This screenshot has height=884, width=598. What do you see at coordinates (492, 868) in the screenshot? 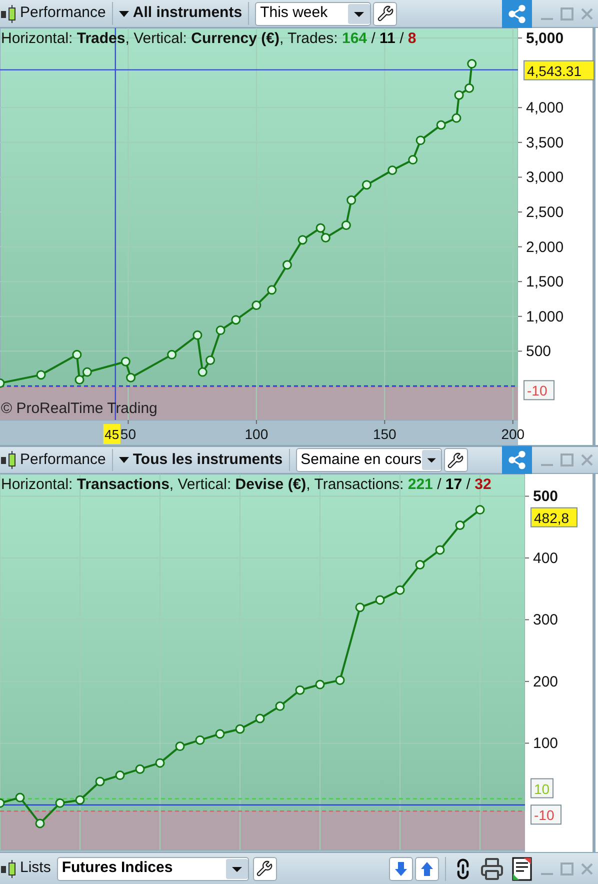
I see `printer-icon` at bounding box center [492, 868].